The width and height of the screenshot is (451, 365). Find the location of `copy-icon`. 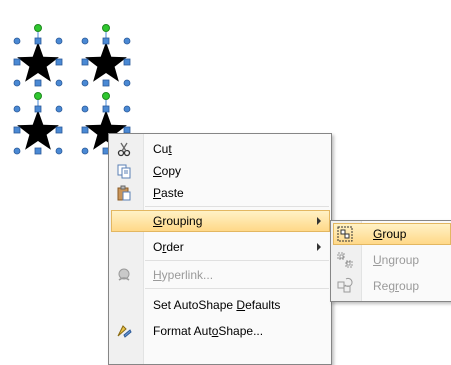

copy-icon is located at coordinates (124, 171).